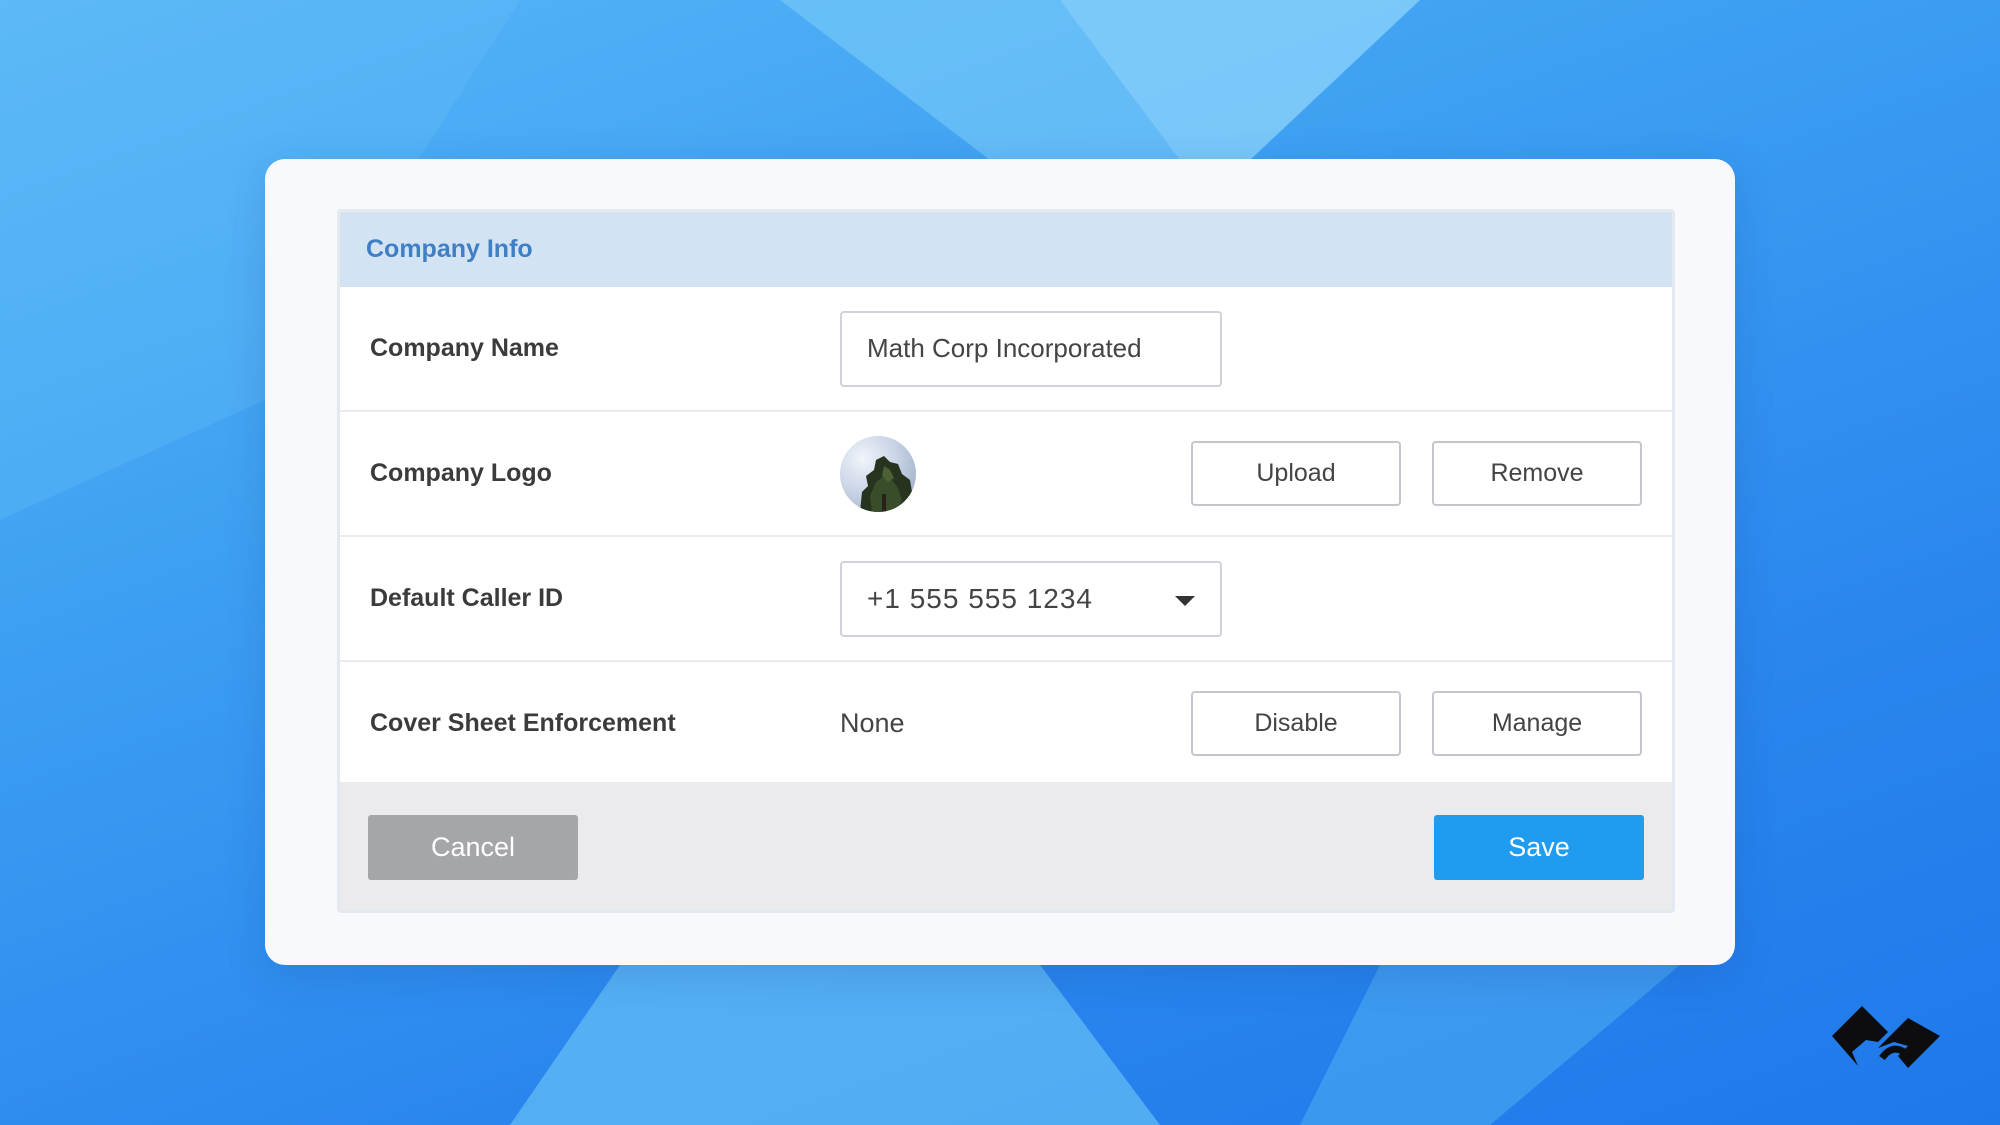  Describe the element at coordinates (467, 598) in the screenshot. I see `default-caller-id-label: Default Caller ID` at that location.